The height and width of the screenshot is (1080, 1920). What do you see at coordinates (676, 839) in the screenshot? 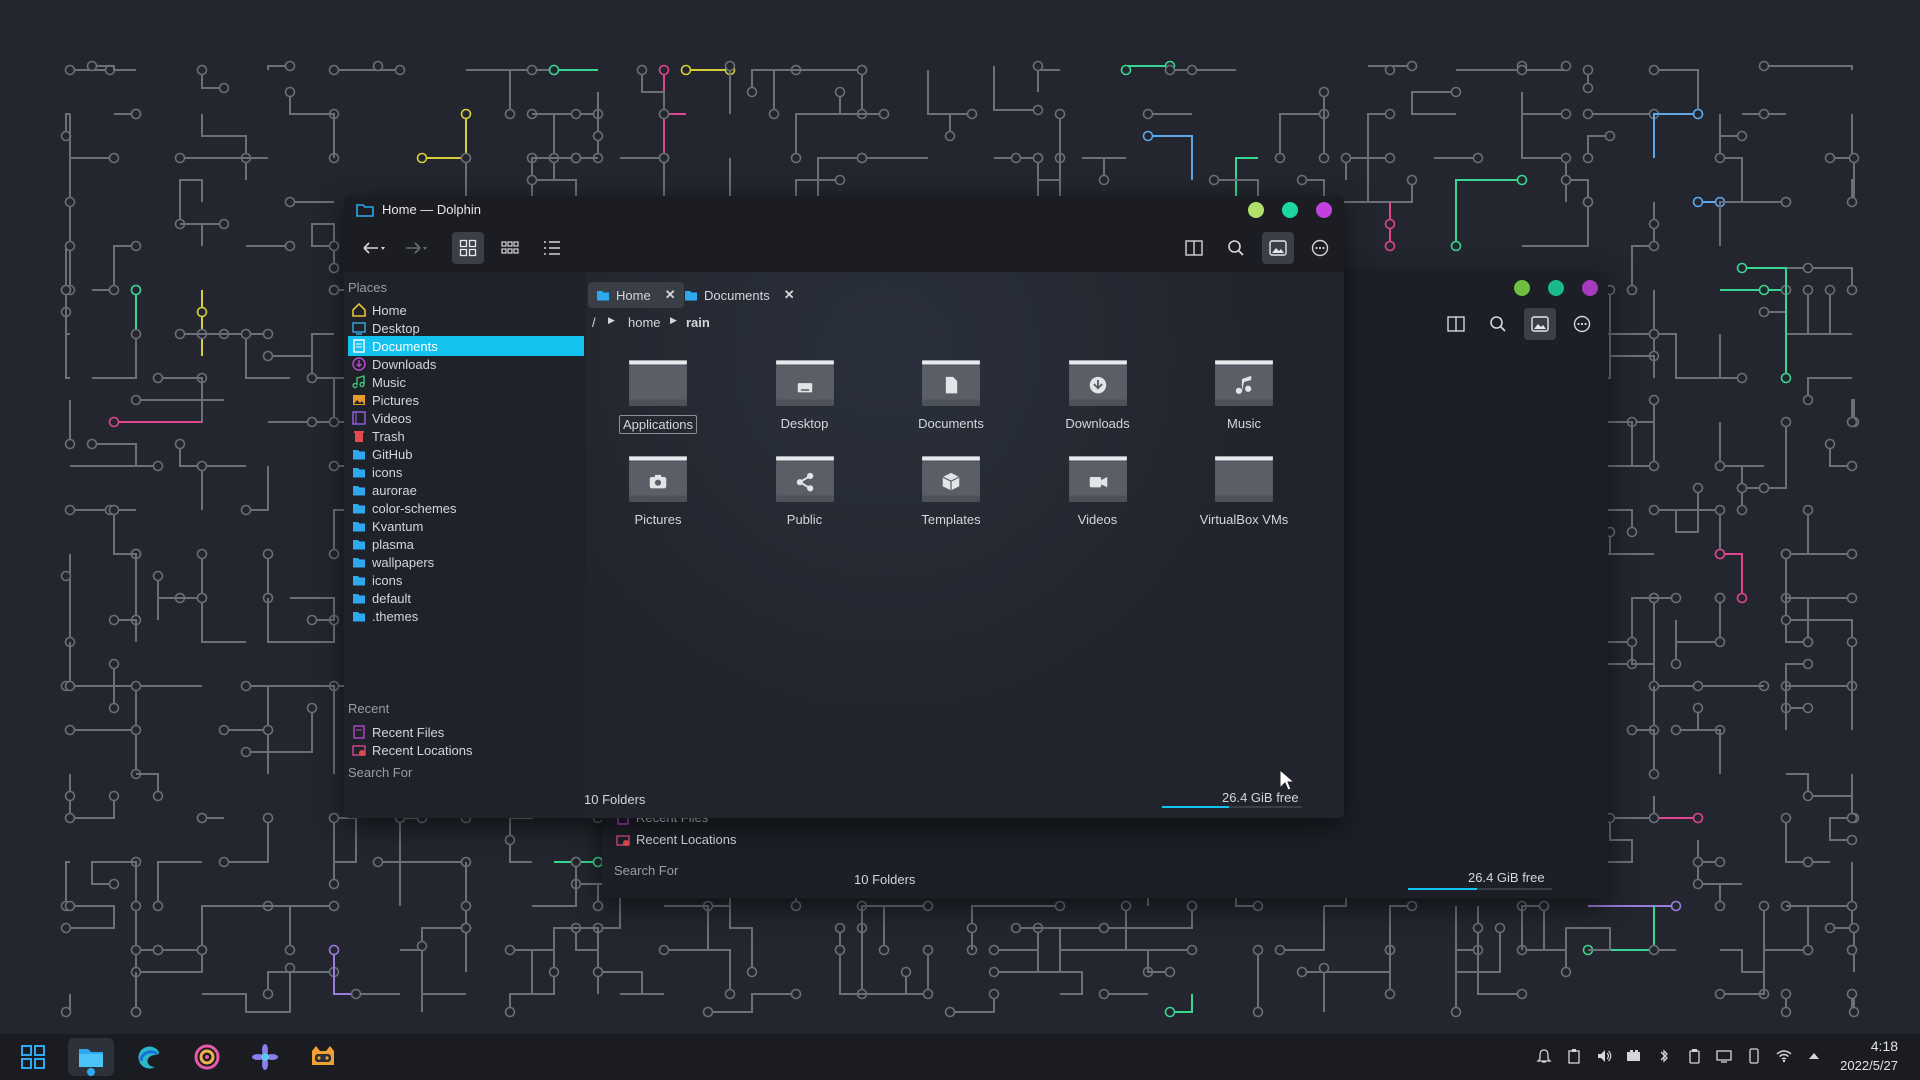
I see `recent-locations-item: Recent Locations` at bounding box center [676, 839].